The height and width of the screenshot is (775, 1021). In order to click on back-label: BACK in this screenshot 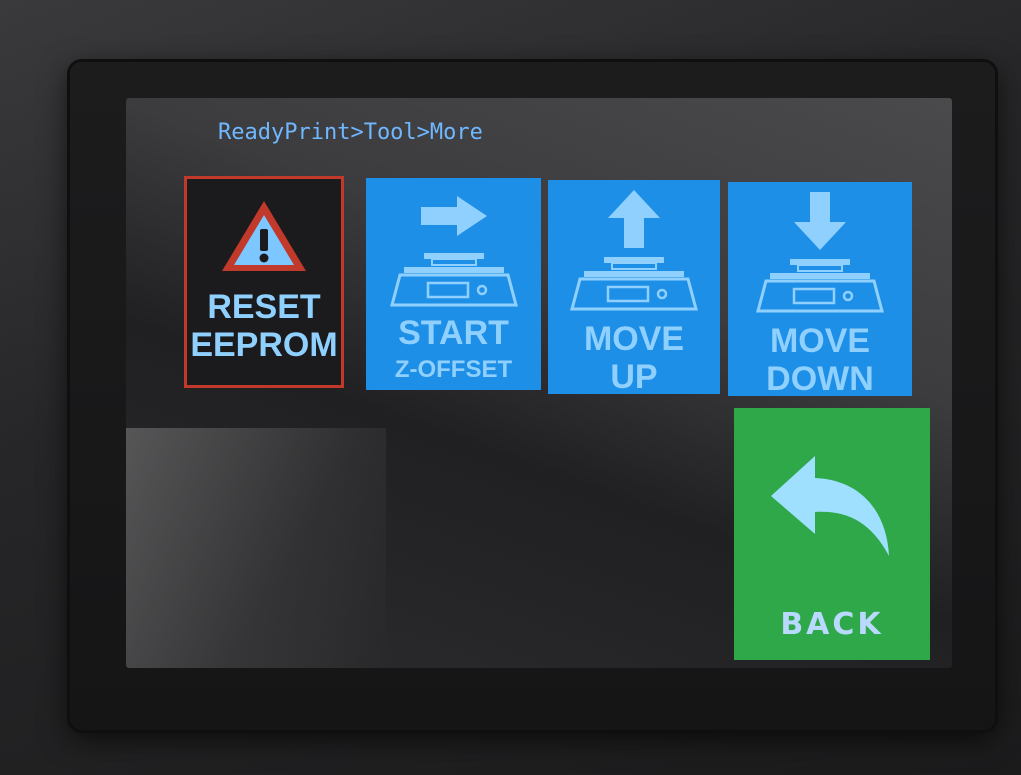, I will do `click(832, 624)`.